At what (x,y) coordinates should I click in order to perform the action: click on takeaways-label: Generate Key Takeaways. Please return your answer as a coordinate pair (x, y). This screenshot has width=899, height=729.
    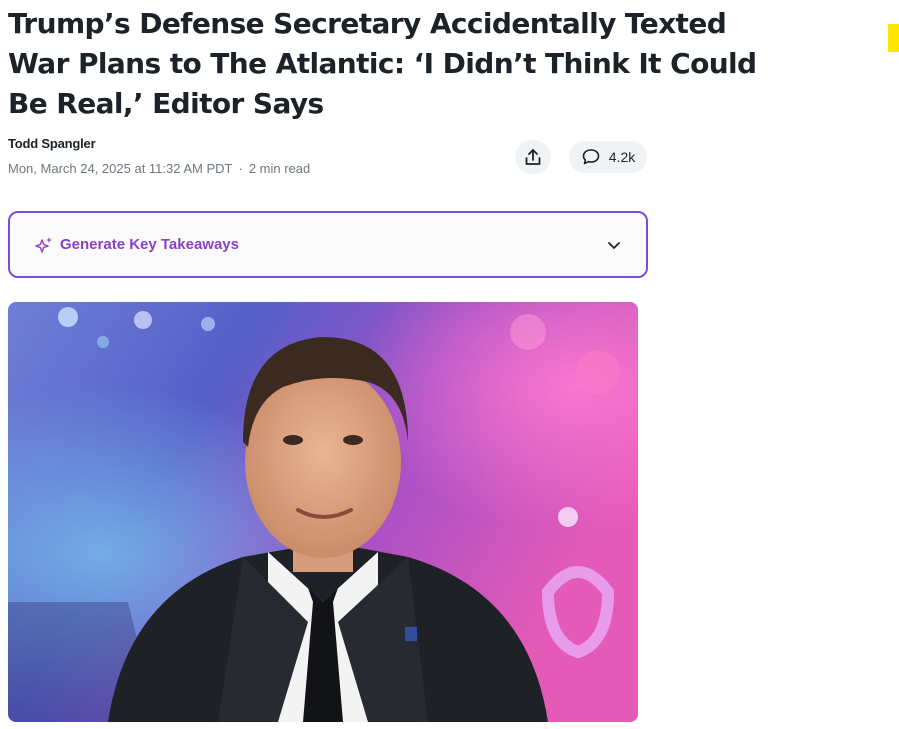
    Looking at the image, I should click on (149, 244).